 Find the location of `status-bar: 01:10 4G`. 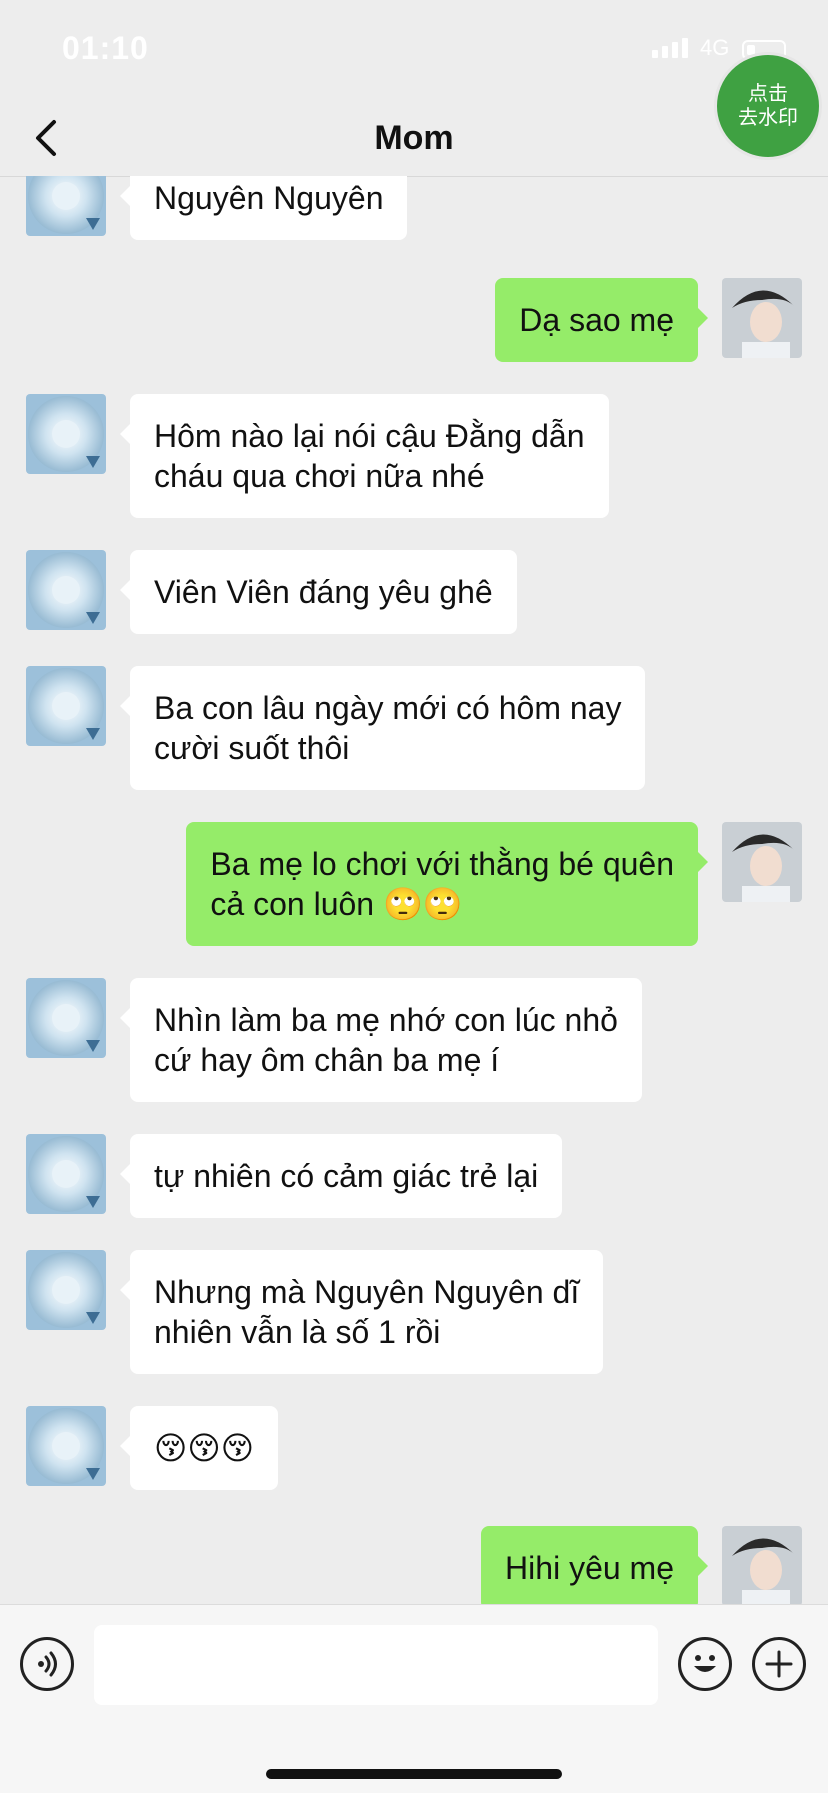

status-bar: 01:10 4G is located at coordinates (414, 50).